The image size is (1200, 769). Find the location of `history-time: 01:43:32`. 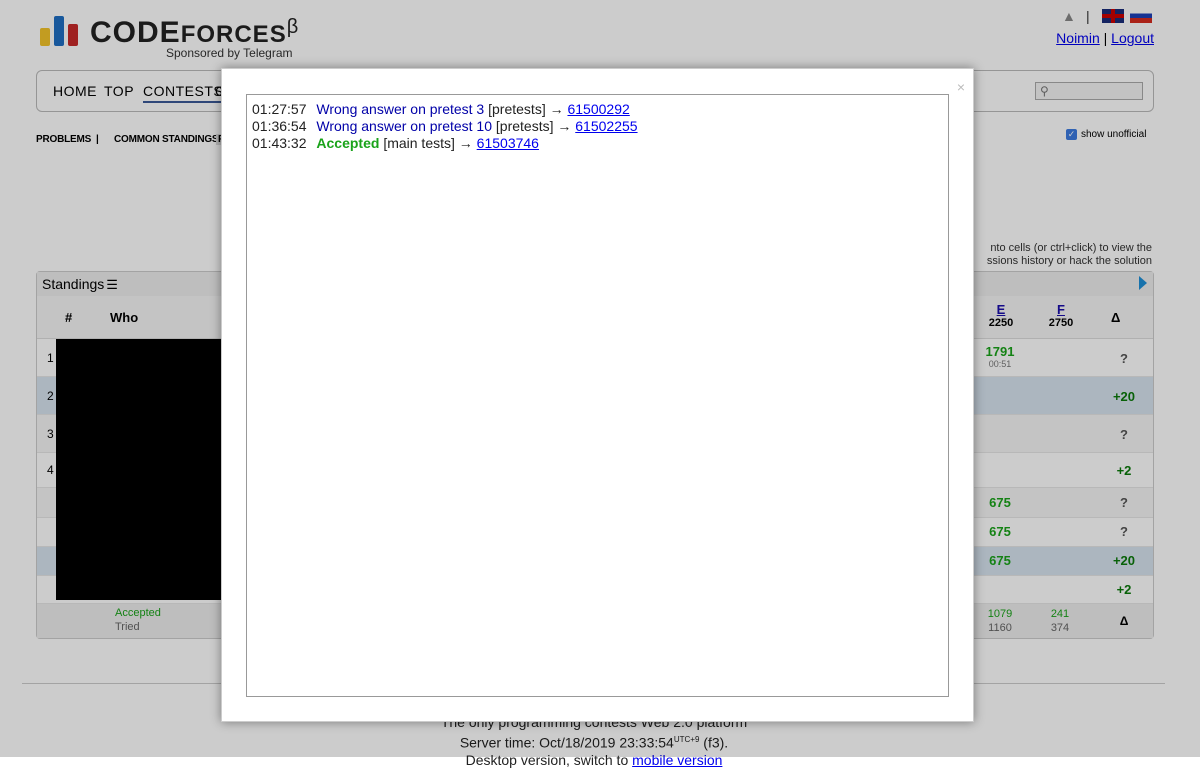

history-time: 01:43:32 is located at coordinates (279, 143).